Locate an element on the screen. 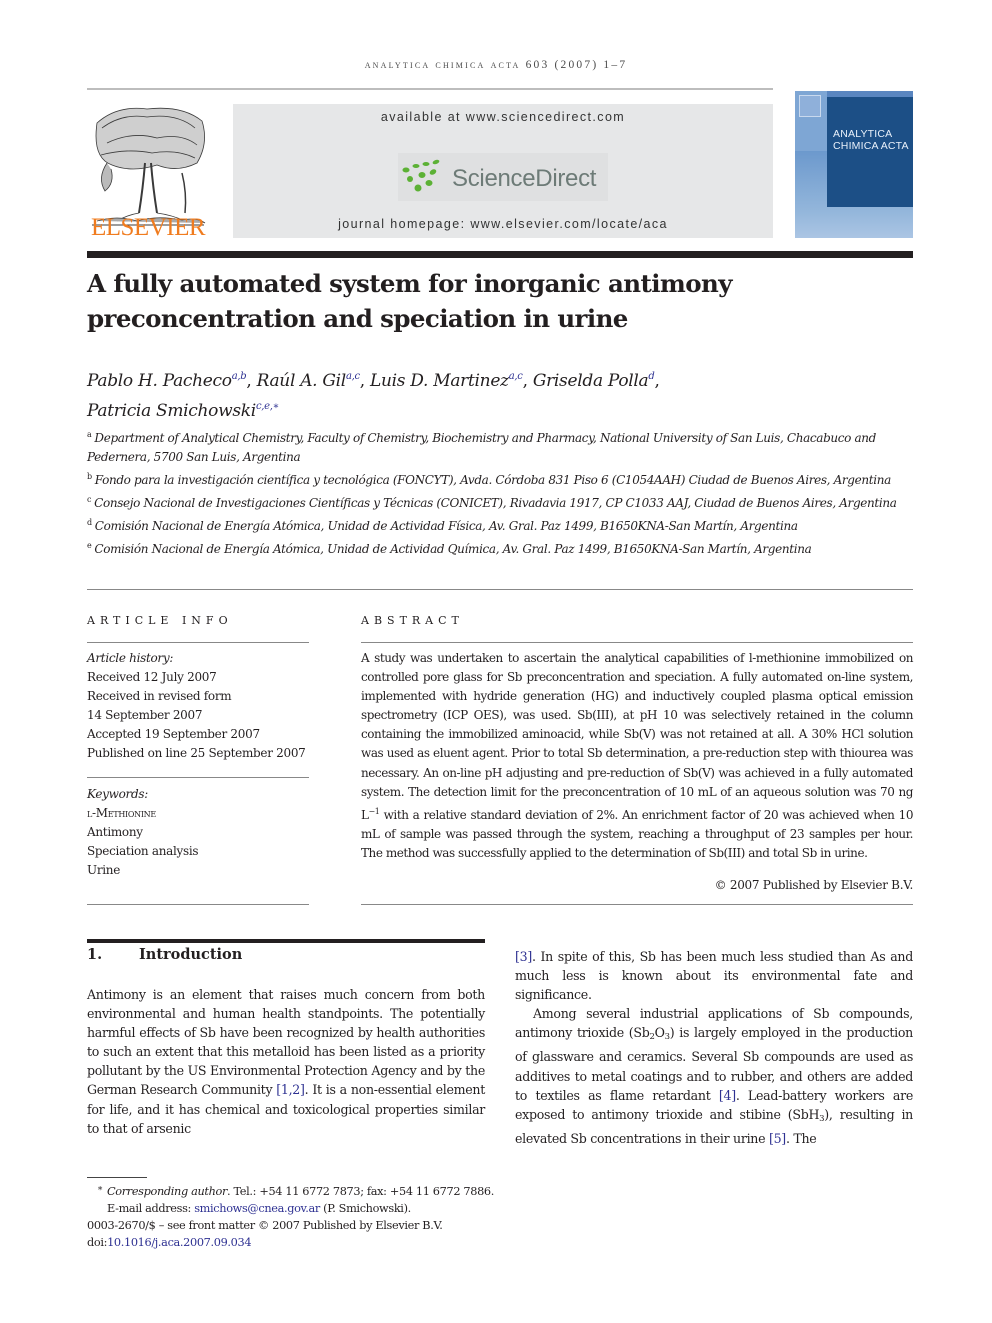 This screenshot has width=992, height=1323. keyword: Urine is located at coordinates (104, 870).